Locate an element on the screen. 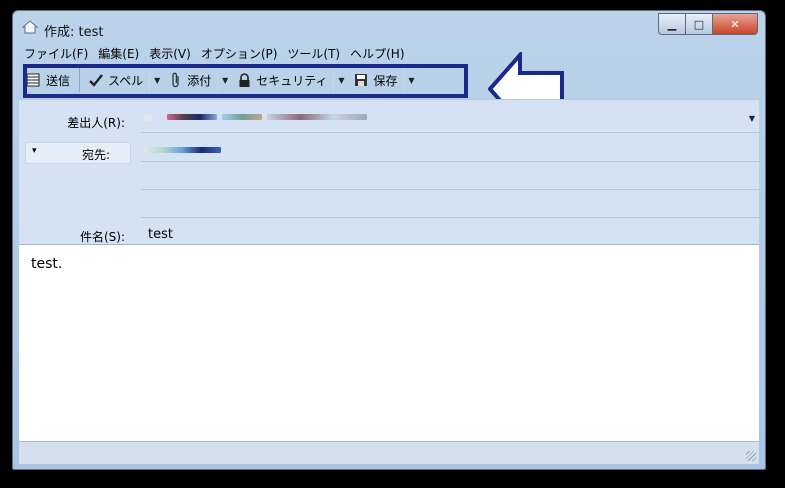 This screenshot has height=488, width=785. window-controls: ▁ □ ✕ is located at coordinates (708, 24).